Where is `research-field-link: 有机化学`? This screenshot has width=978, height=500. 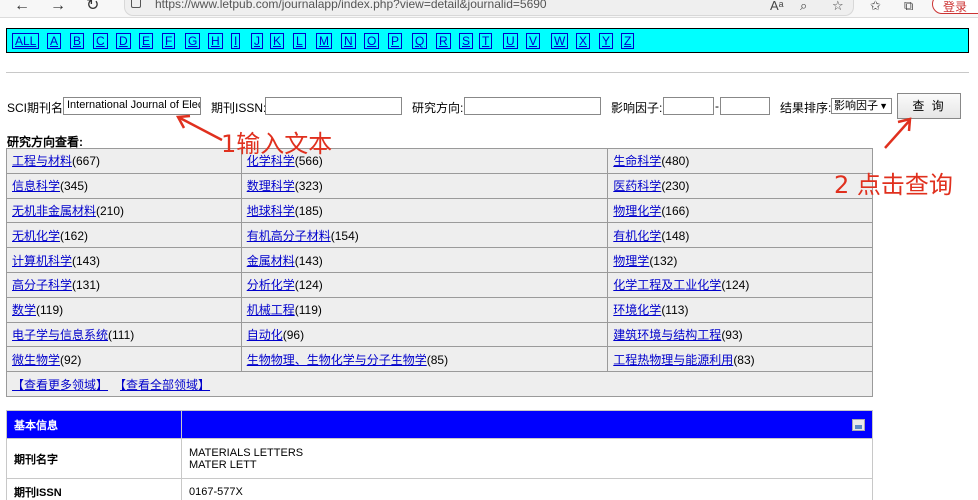
research-field-link: 有机化学 is located at coordinates (637, 236).